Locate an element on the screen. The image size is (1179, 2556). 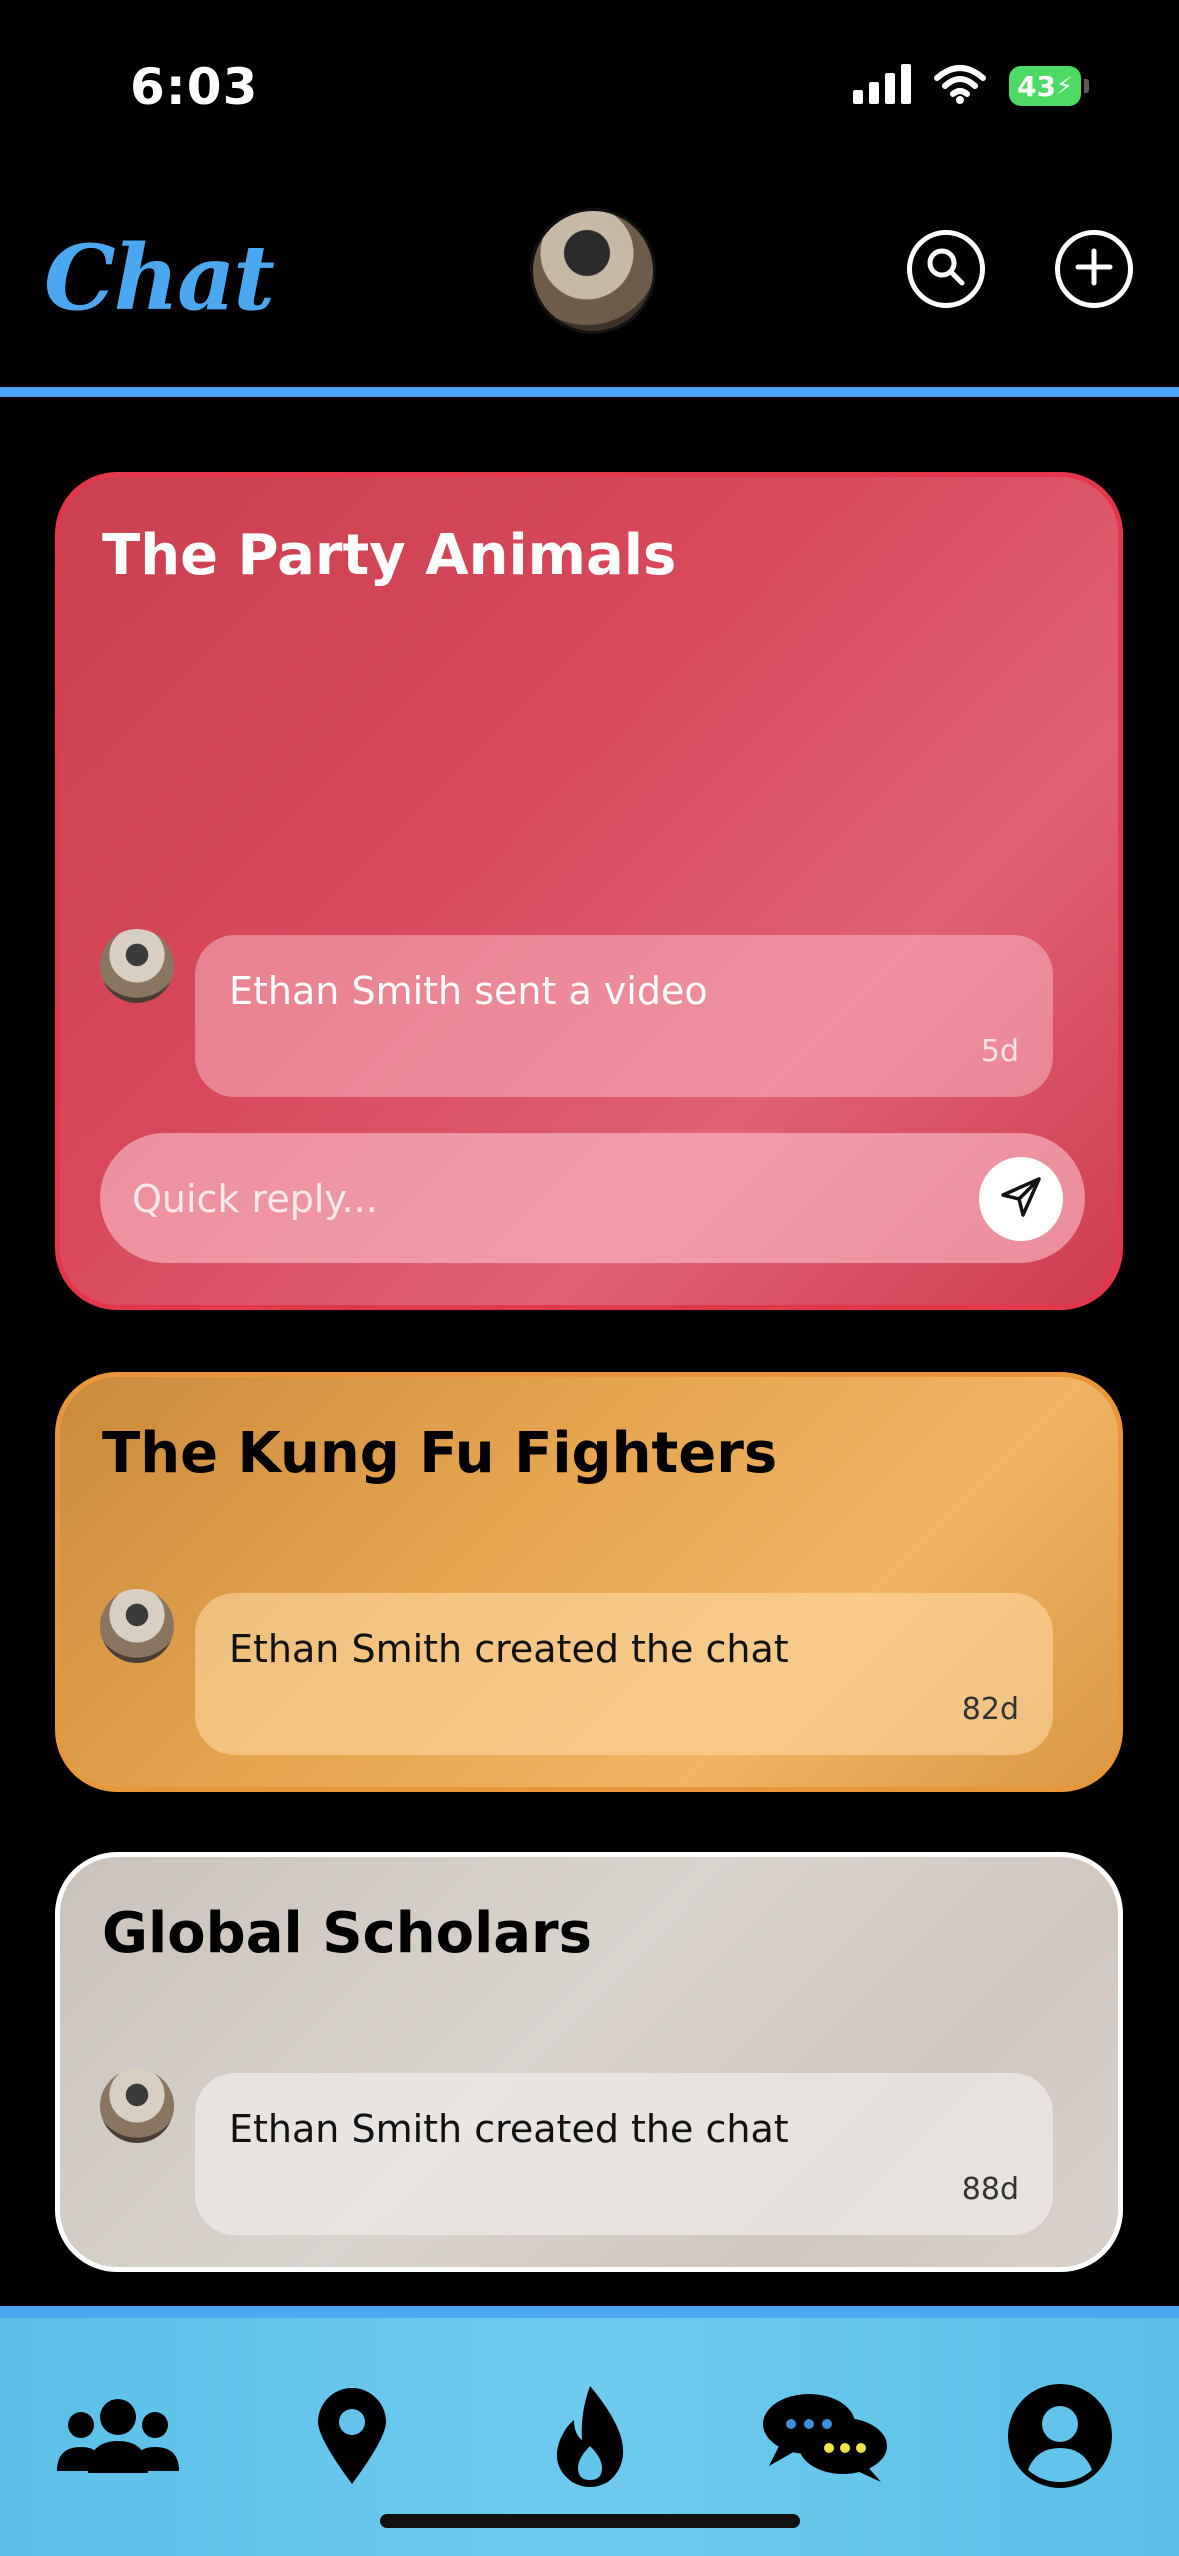
wifi-icon is located at coordinates (960, 86).